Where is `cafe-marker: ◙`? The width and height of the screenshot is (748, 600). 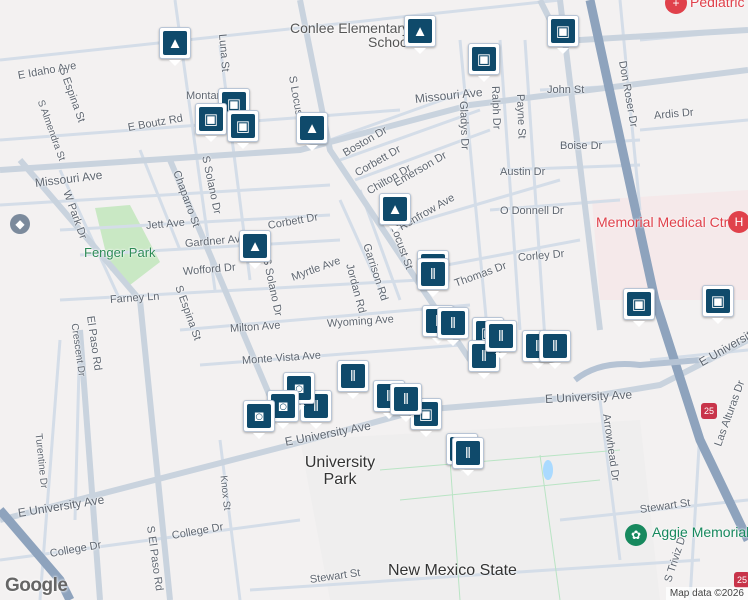 cafe-marker: ◙ is located at coordinates (259, 419).